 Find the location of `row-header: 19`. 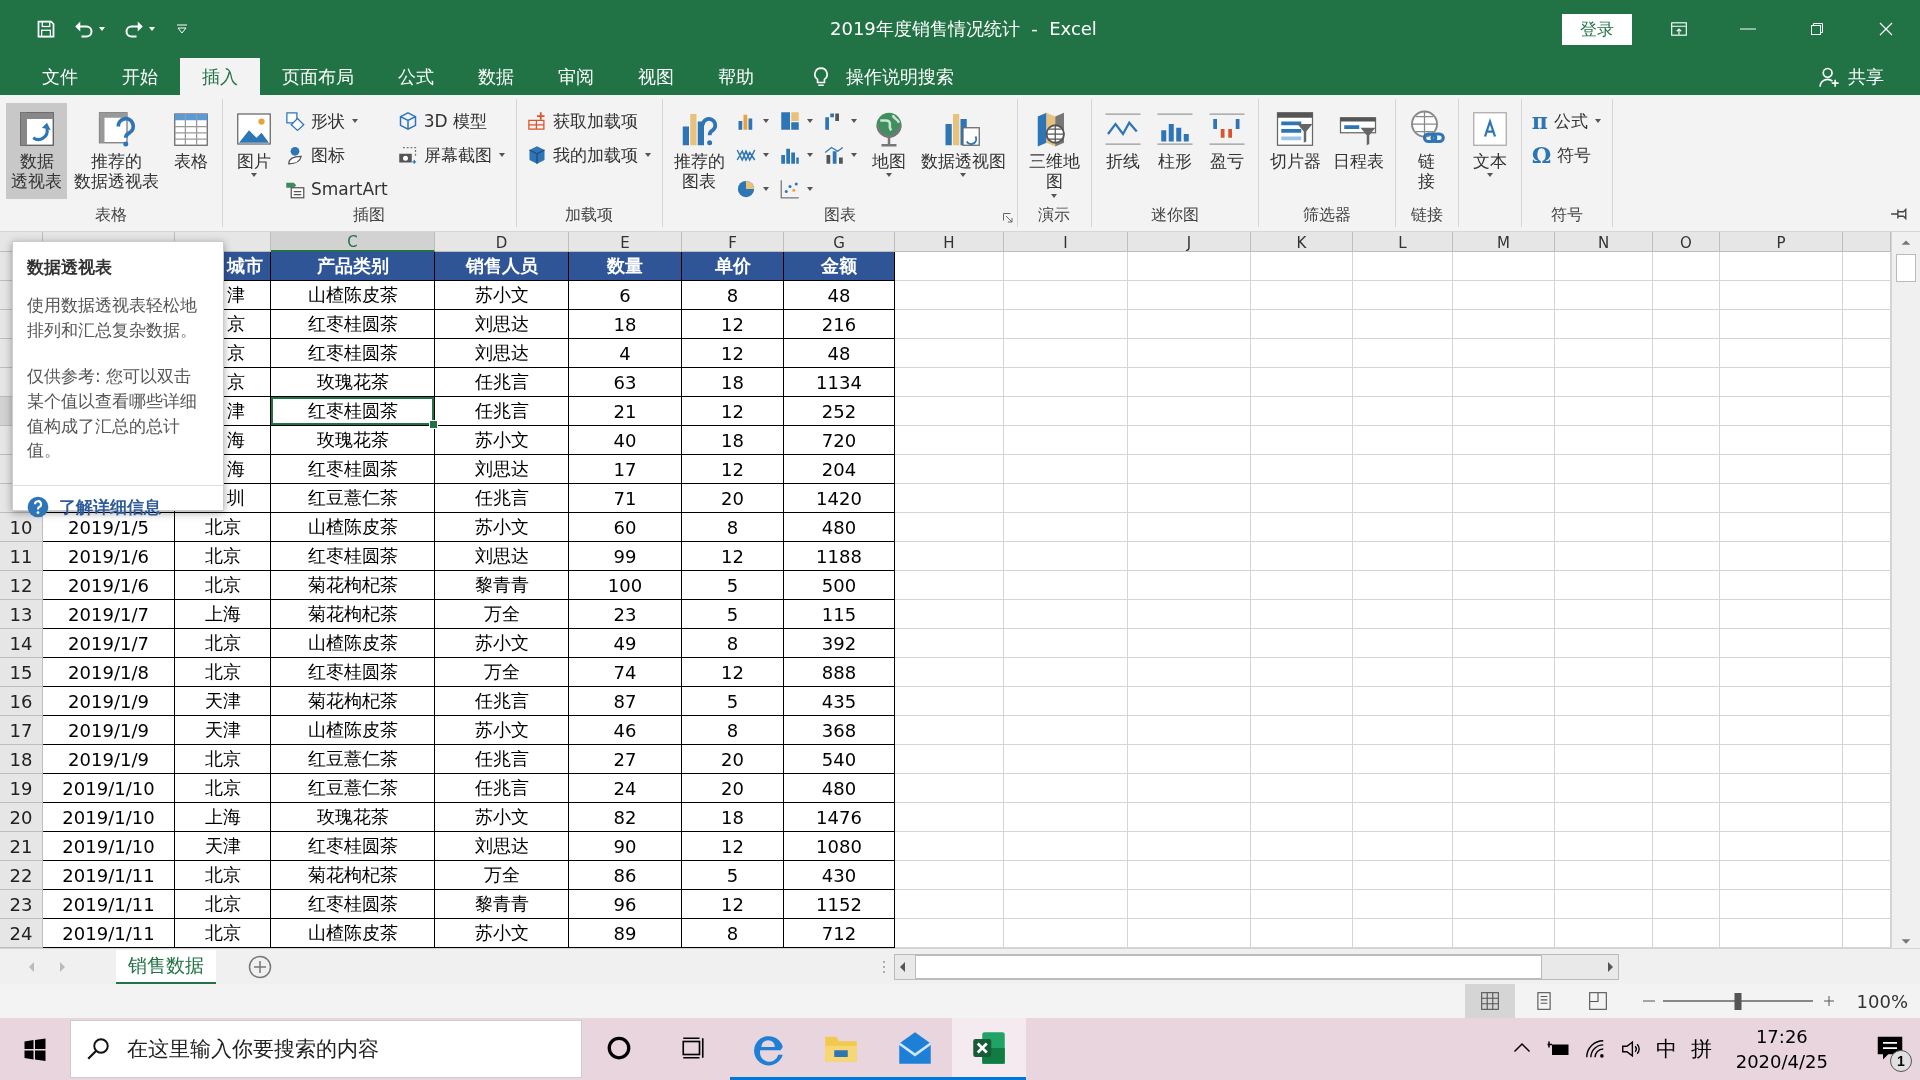

row-header: 19 is located at coordinates (21, 788).